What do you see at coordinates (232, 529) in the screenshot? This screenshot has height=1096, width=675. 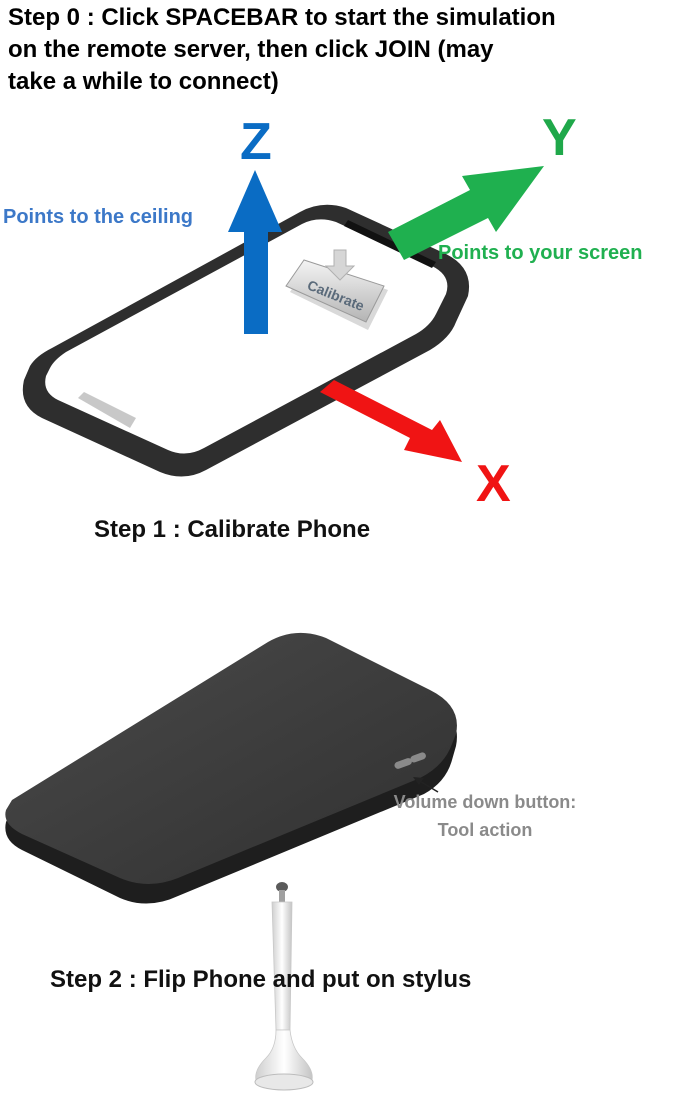 I see `step-1-title: Step 1 : Calibrate Phone` at bounding box center [232, 529].